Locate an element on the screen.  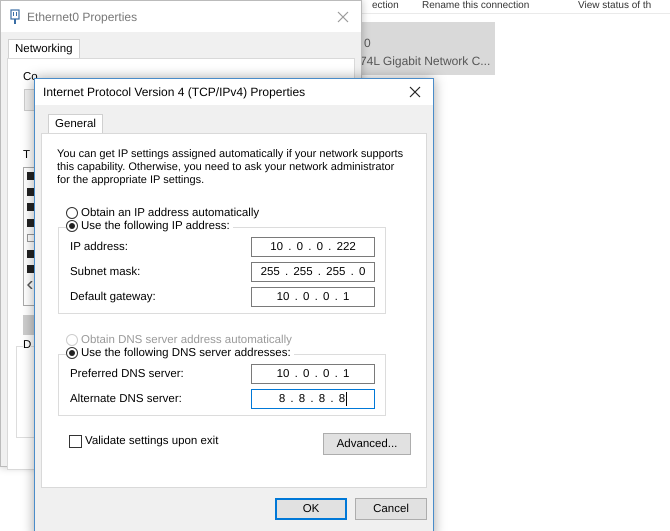
toolbar-link: ection is located at coordinates (385, 6).